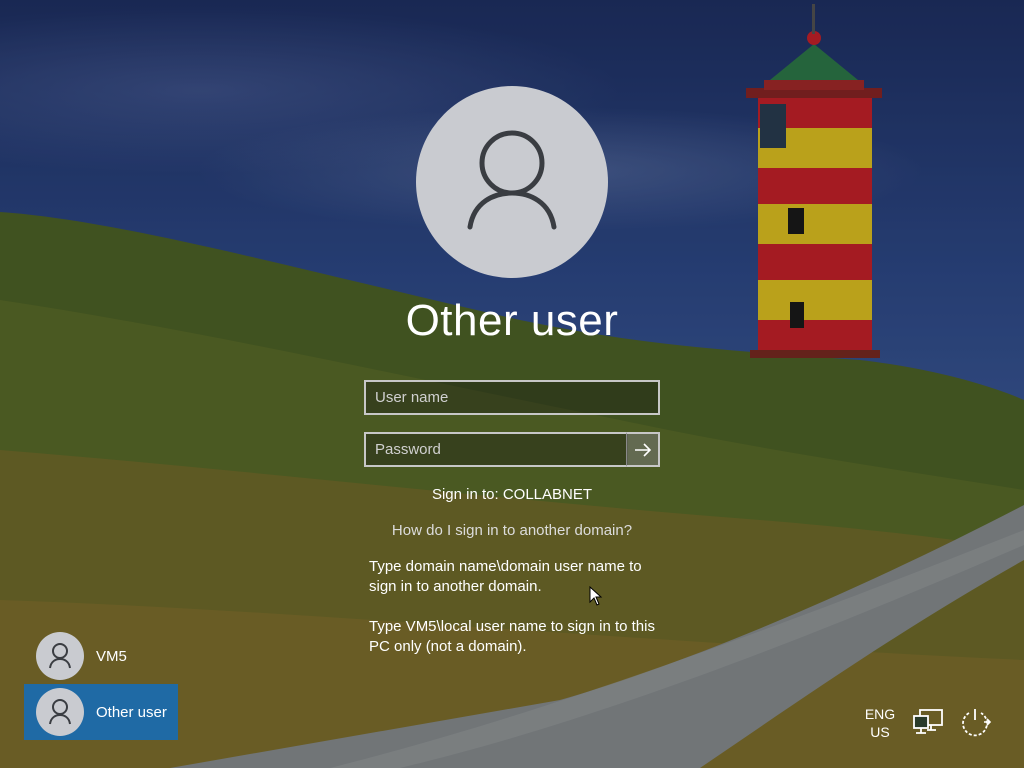 This screenshot has width=1024, height=768. Describe the element at coordinates (111, 656) in the screenshot. I see `user-name: VM5` at that location.